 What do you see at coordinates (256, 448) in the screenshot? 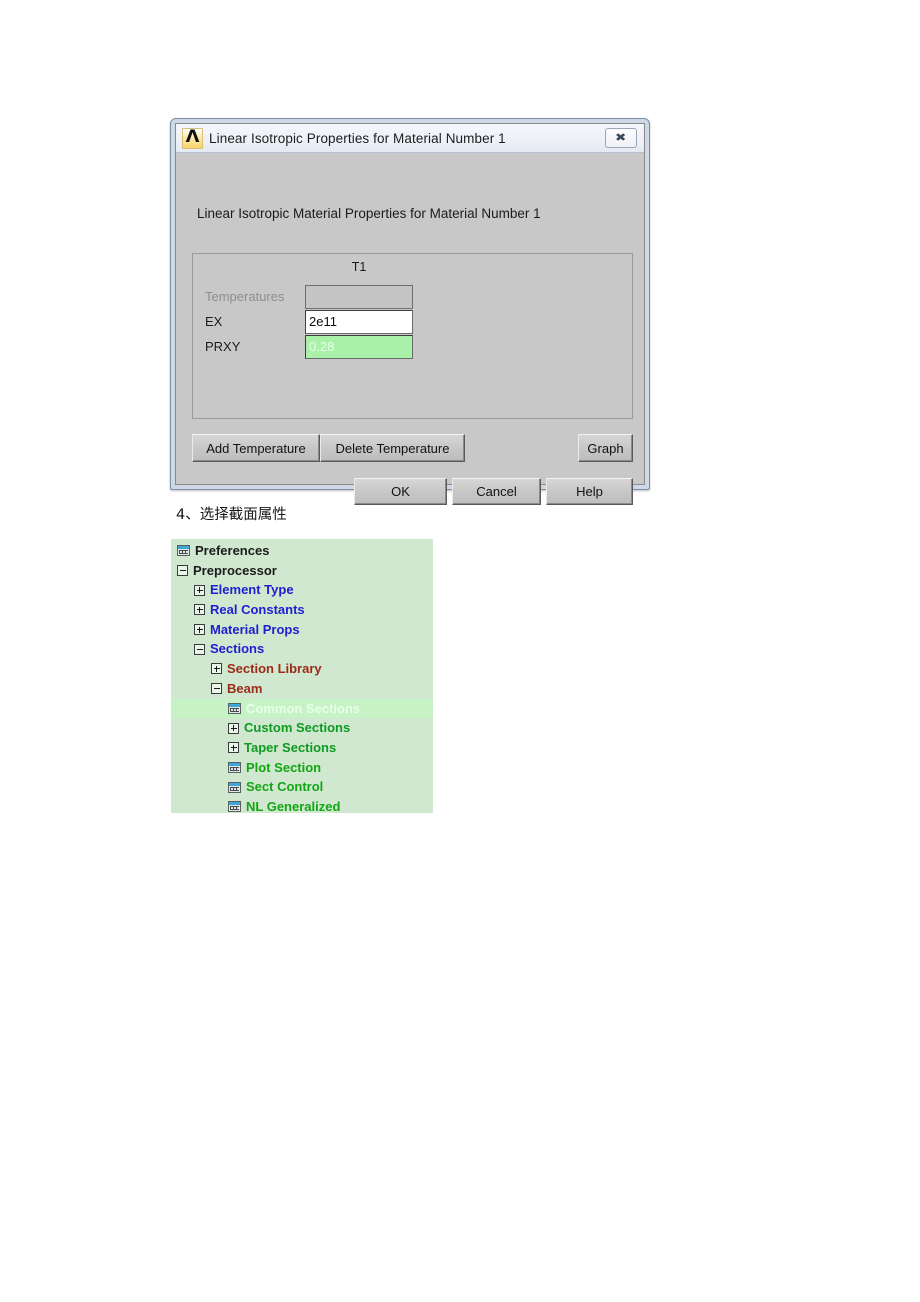
I see `add-temperature-button: Add Temperature` at bounding box center [256, 448].